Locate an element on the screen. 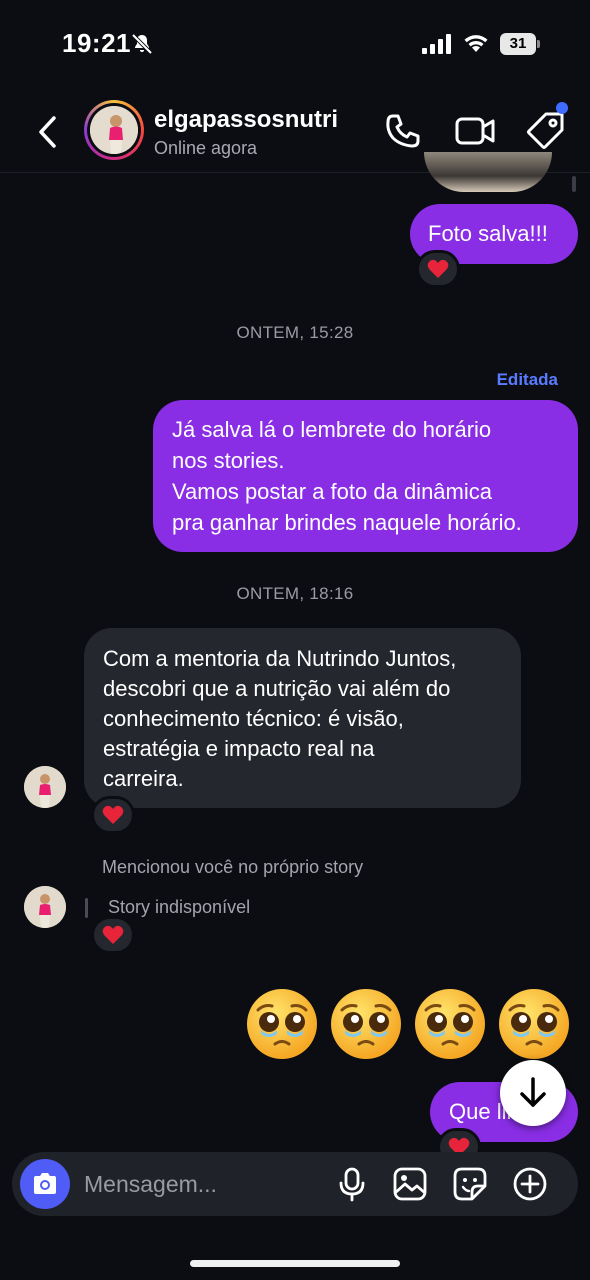 The width and height of the screenshot is (590, 1280). avatar-inner is located at coordinates (114, 130).